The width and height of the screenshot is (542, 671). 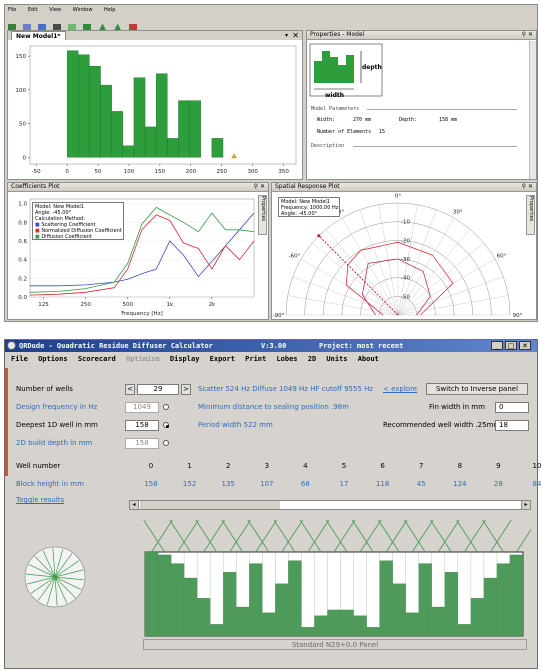 What do you see at coordinates (109, 10) in the screenshot?
I see `menu-help: Help` at bounding box center [109, 10].